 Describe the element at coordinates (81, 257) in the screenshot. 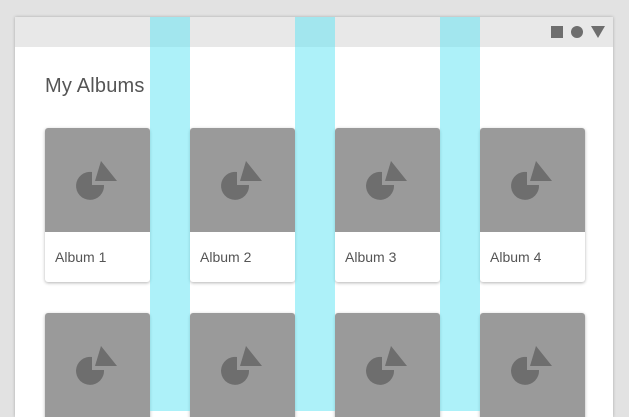

I see `album-title: Album 1` at that location.